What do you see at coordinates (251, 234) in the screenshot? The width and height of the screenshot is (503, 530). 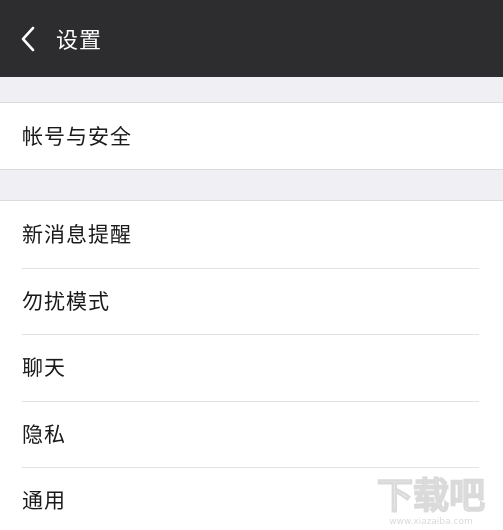 I see `settings-item-new-message-alerts: 新消息提醒` at bounding box center [251, 234].